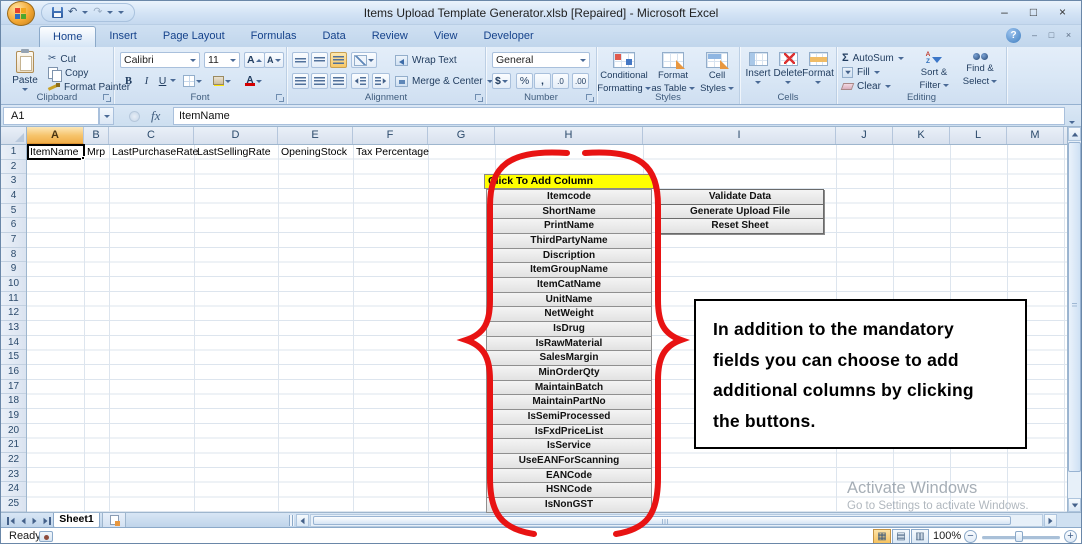 The image size is (1082, 544). Describe the element at coordinates (13, 358) in the screenshot. I see `row-header-15: 15` at that location.